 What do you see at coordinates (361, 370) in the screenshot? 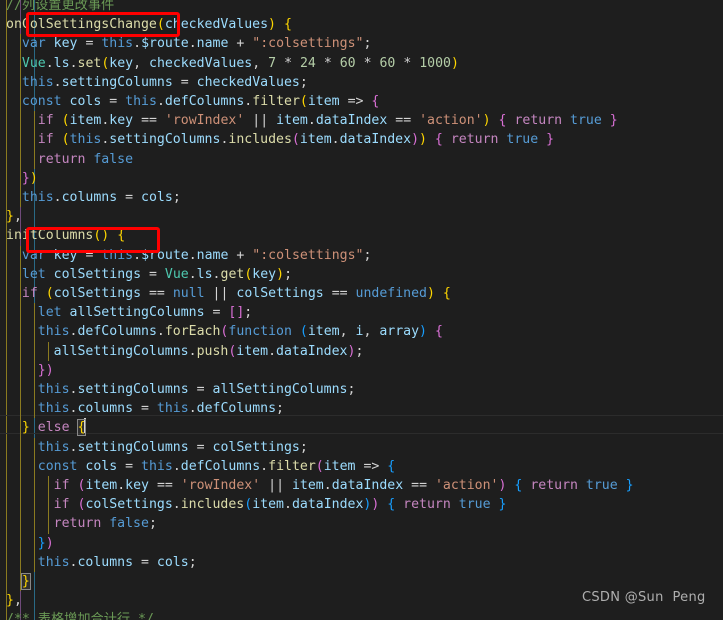
I see `code-line-20: })` at bounding box center [361, 370].